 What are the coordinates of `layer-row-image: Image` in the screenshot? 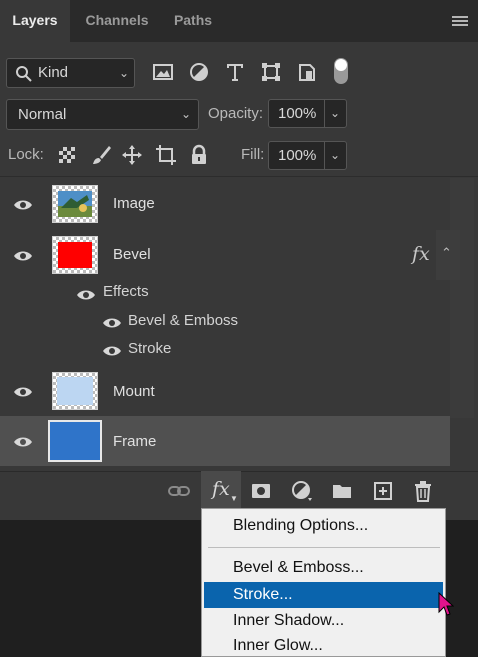 It's located at (225, 204).